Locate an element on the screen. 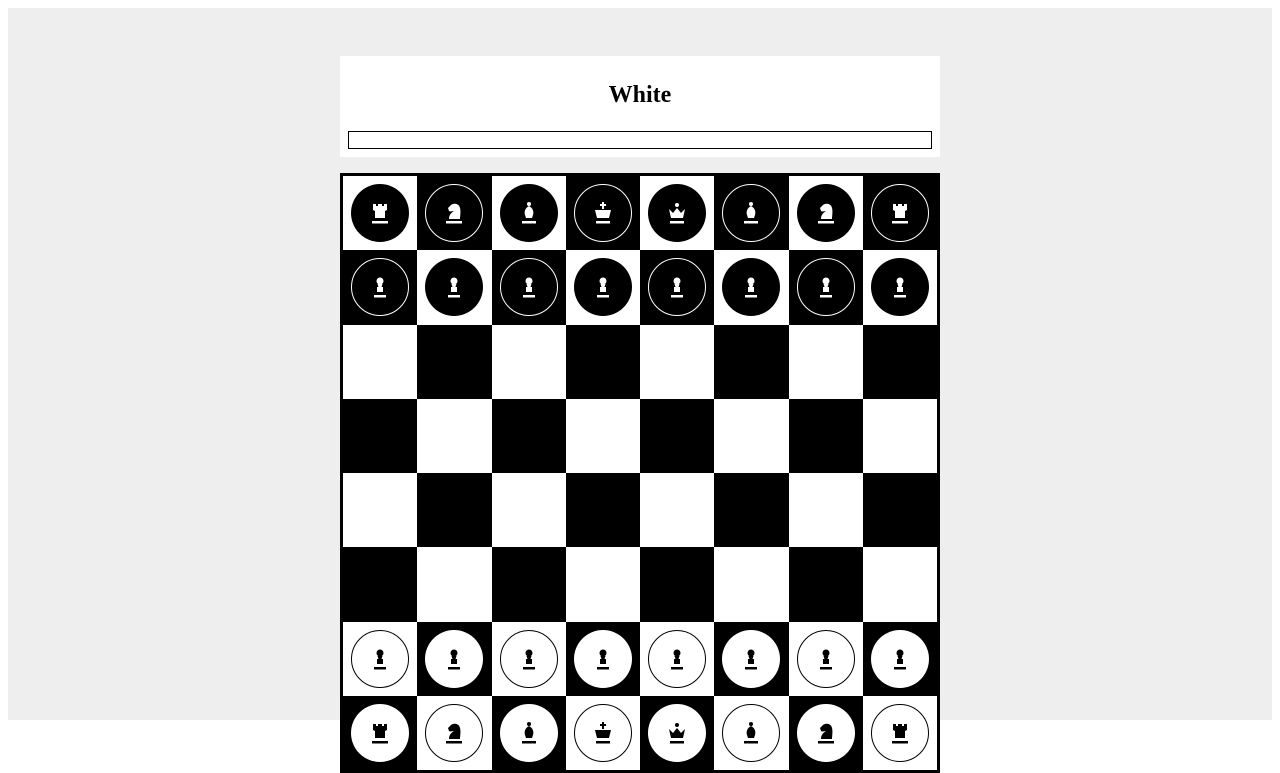 Image resolution: width=1280 pixels, height=773 pixels. square-d8 is located at coordinates (602, 213).